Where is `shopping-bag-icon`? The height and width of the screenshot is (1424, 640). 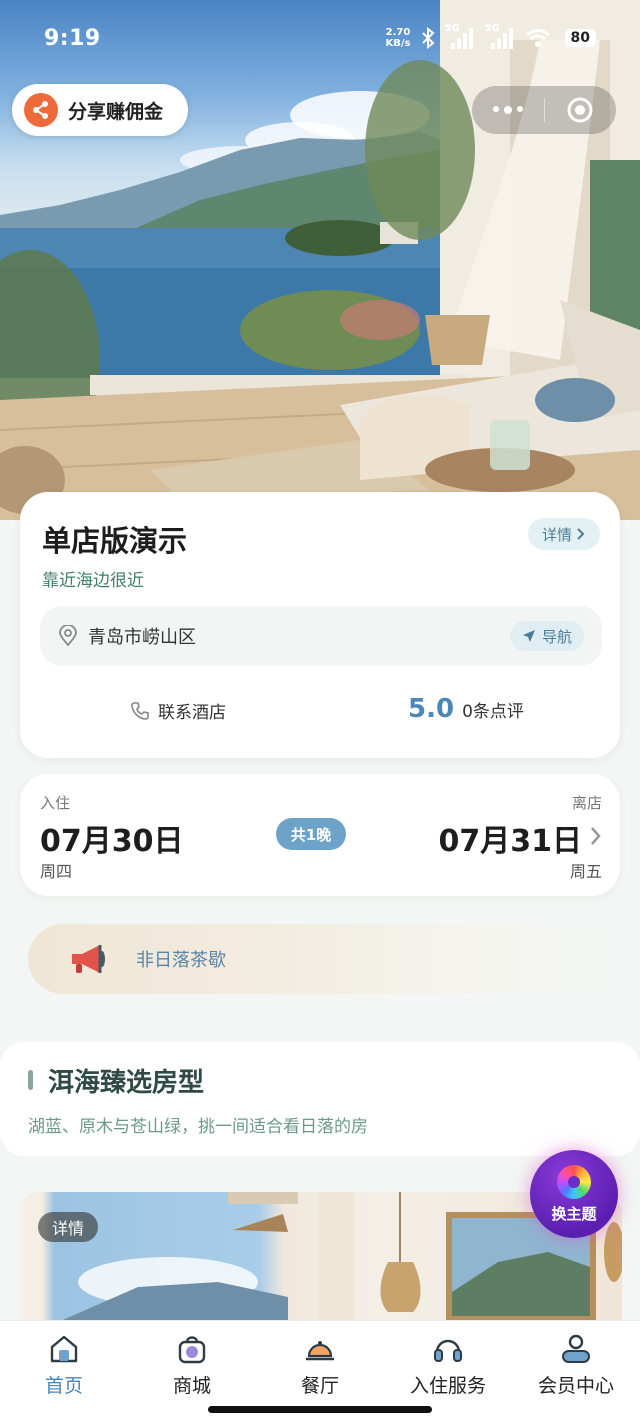 shopping-bag-icon is located at coordinates (192, 1349).